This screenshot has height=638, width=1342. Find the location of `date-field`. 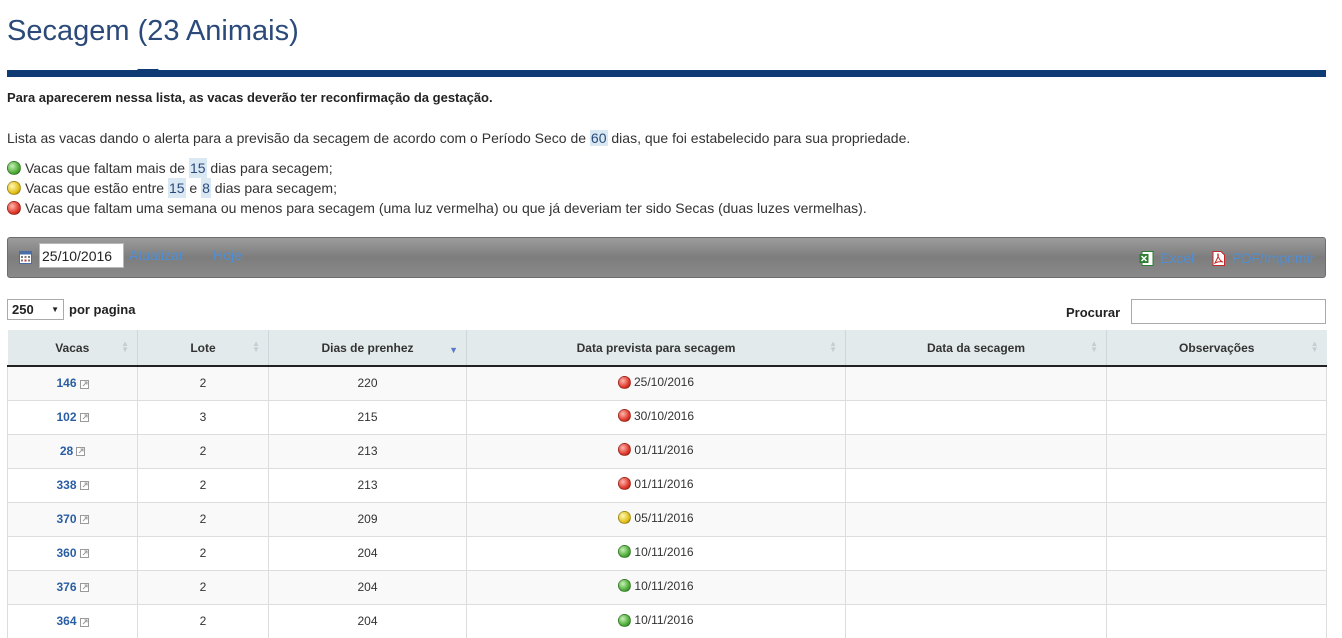

date-field is located at coordinates (81, 255).